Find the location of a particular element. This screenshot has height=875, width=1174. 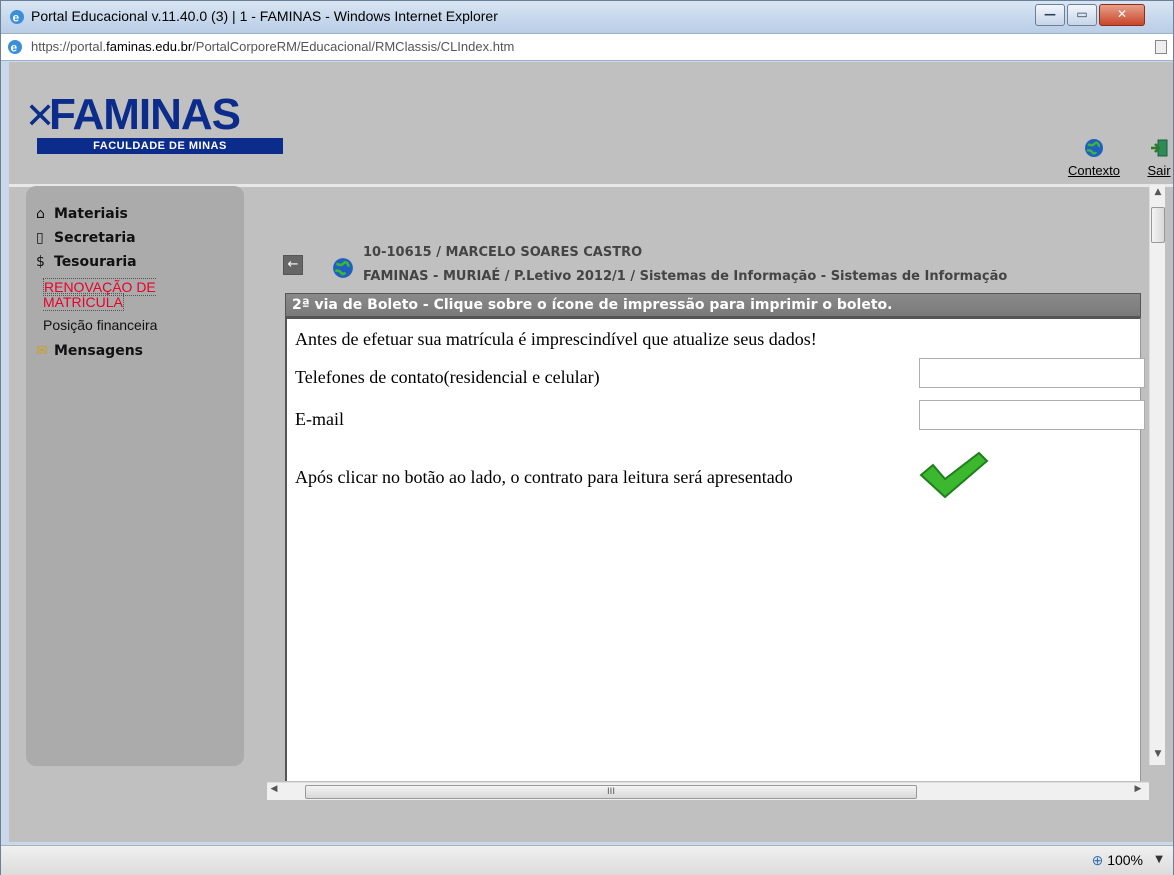

scroll-thumb is located at coordinates (1158, 225).